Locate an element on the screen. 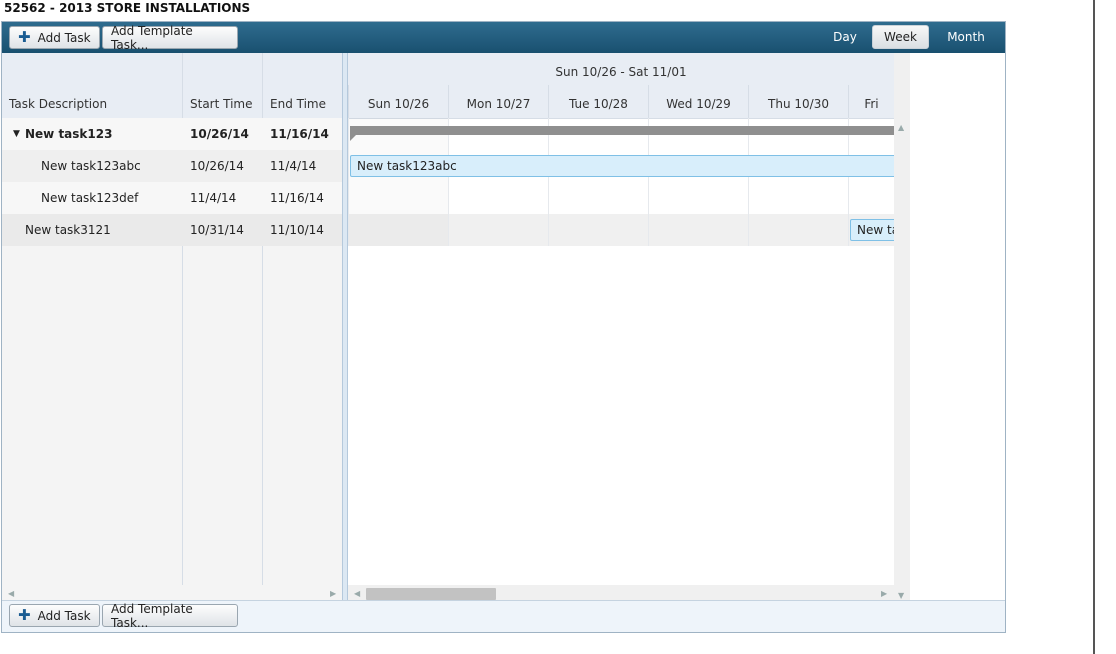 The width and height of the screenshot is (1116, 654). week-header: Sun 10/26 - Sat 11/01 is located at coordinates (621, 69).